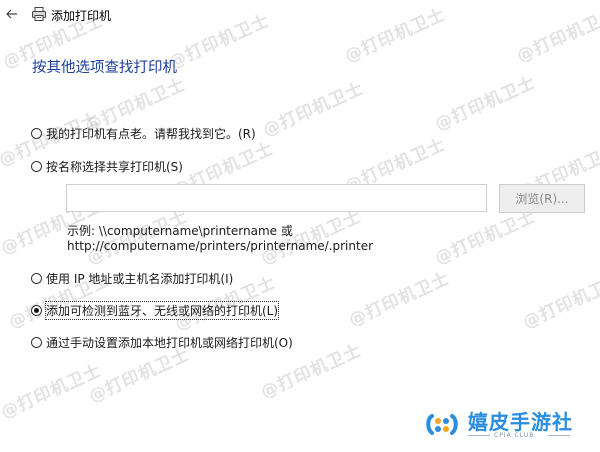  I want to click on logo-subtitle: CPIA CLUB, so click(514, 435).